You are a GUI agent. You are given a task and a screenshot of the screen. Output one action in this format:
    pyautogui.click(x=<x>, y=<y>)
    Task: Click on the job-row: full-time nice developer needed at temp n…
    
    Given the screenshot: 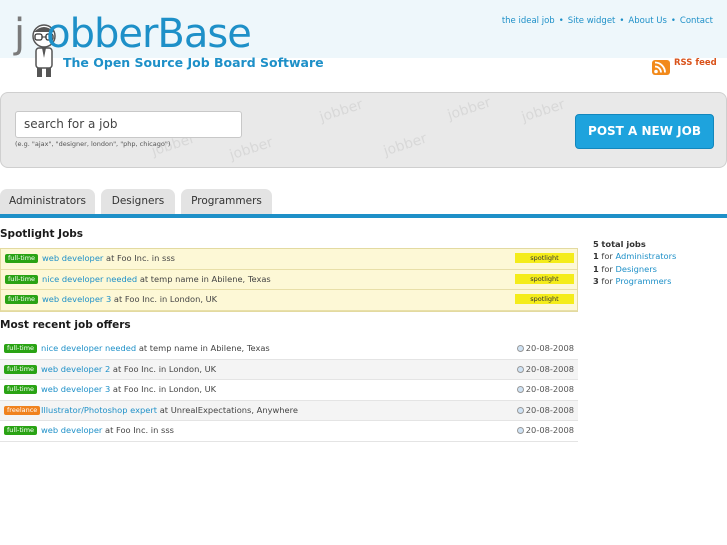 What is the action you would take?
    pyautogui.click(x=289, y=279)
    